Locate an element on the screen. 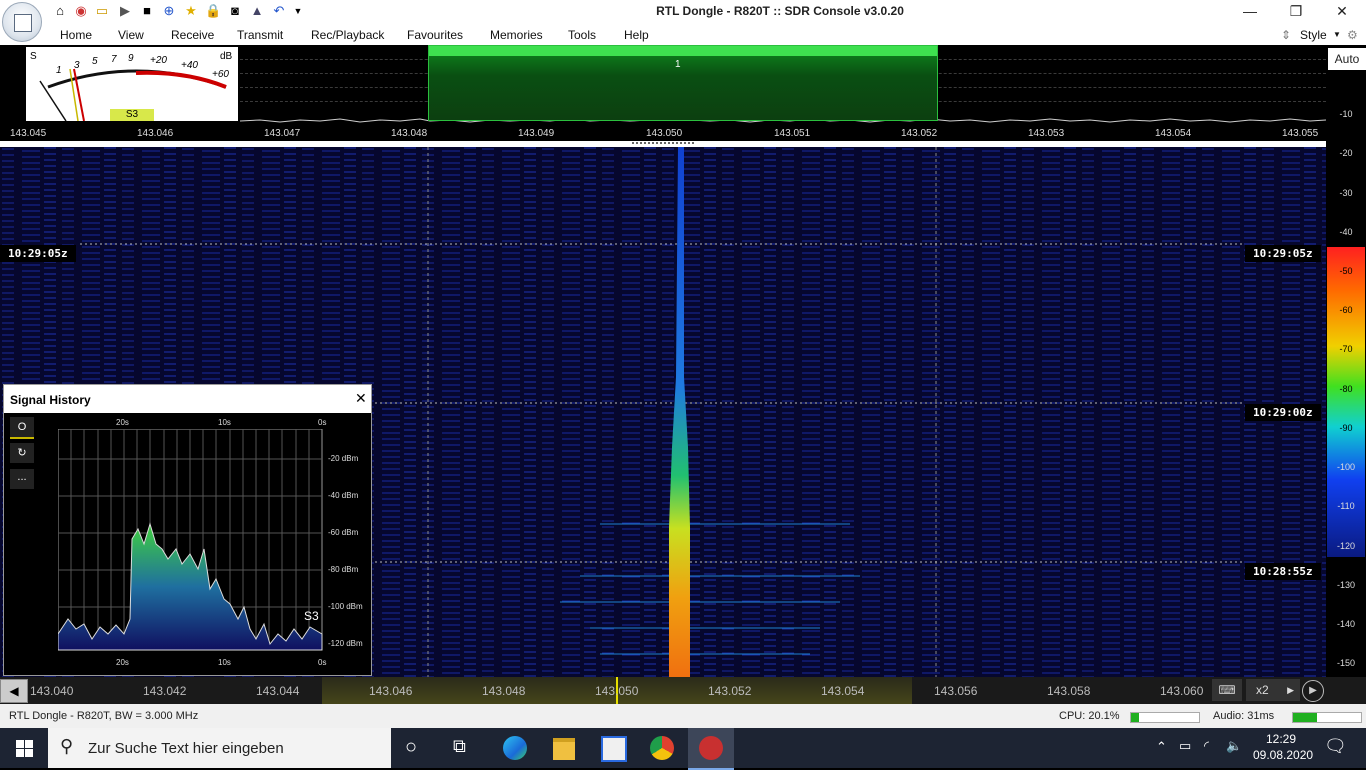 The width and height of the screenshot is (1366, 770). edge-icon is located at coordinates (515, 748).